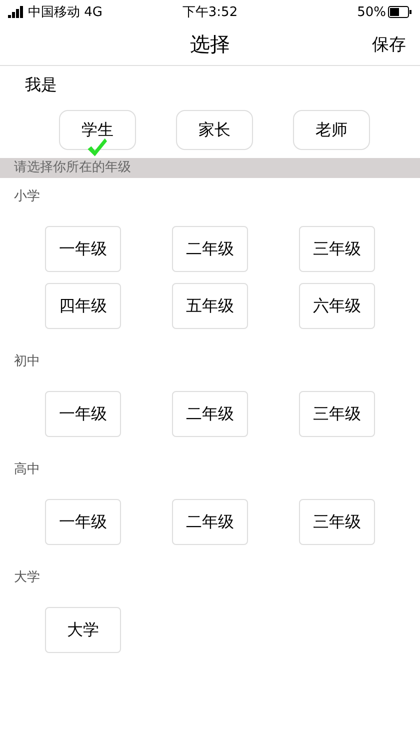 Image resolution: width=420 pixels, height=747 pixels. Describe the element at coordinates (41, 85) in the screenshot. I see `role-label: 我是` at that location.